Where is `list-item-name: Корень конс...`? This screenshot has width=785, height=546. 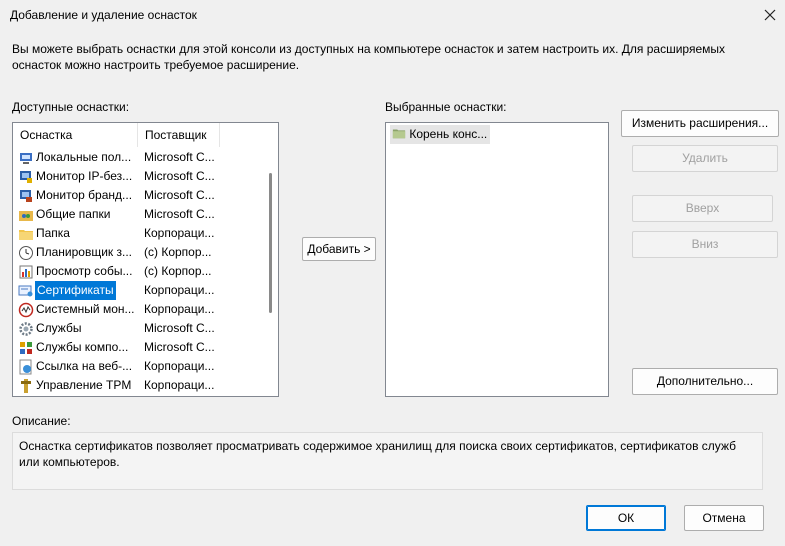
list-item-name: Корень конс... is located at coordinates (448, 134).